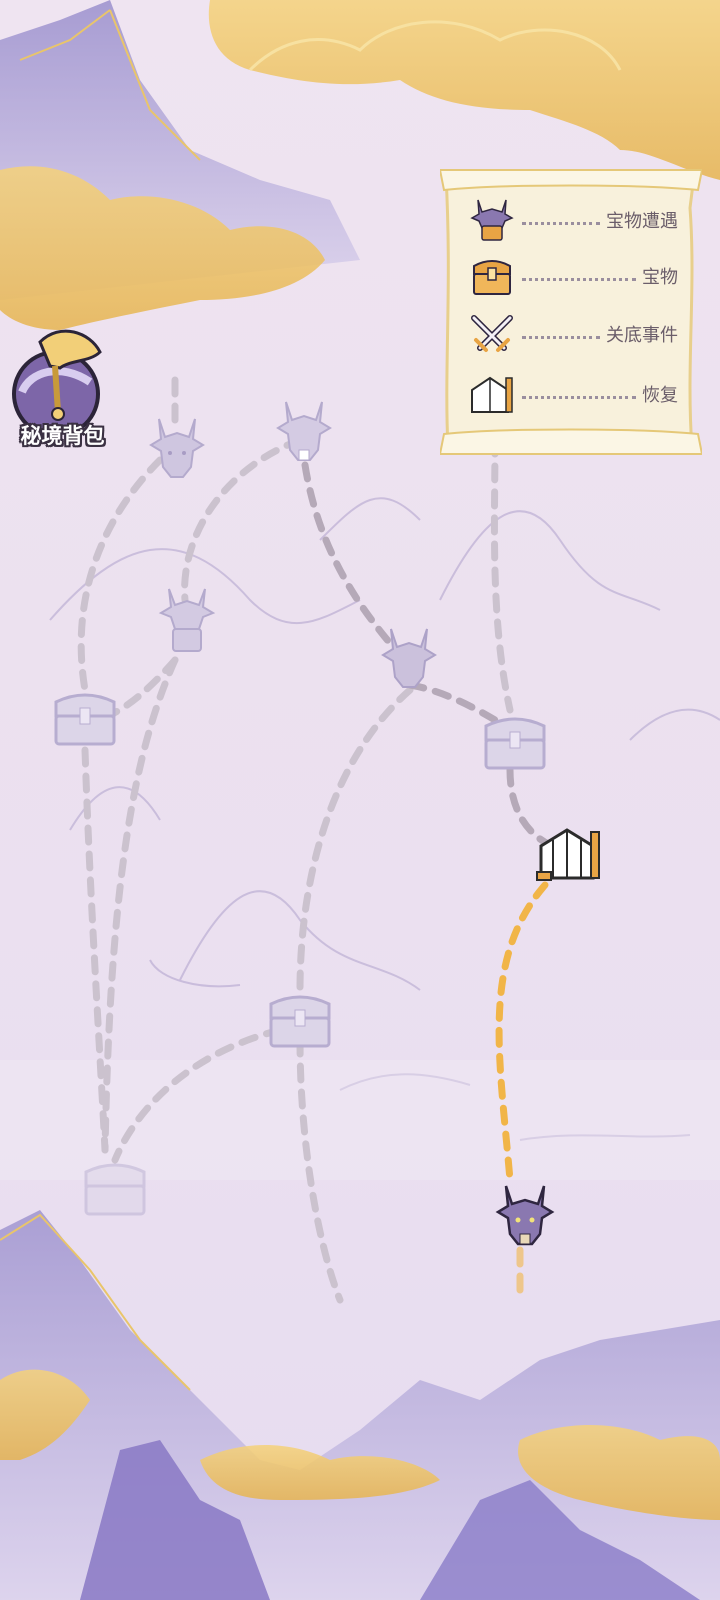  Describe the element at coordinates (492, 277) in the screenshot. I see `treasure-chest-icon` at that location.